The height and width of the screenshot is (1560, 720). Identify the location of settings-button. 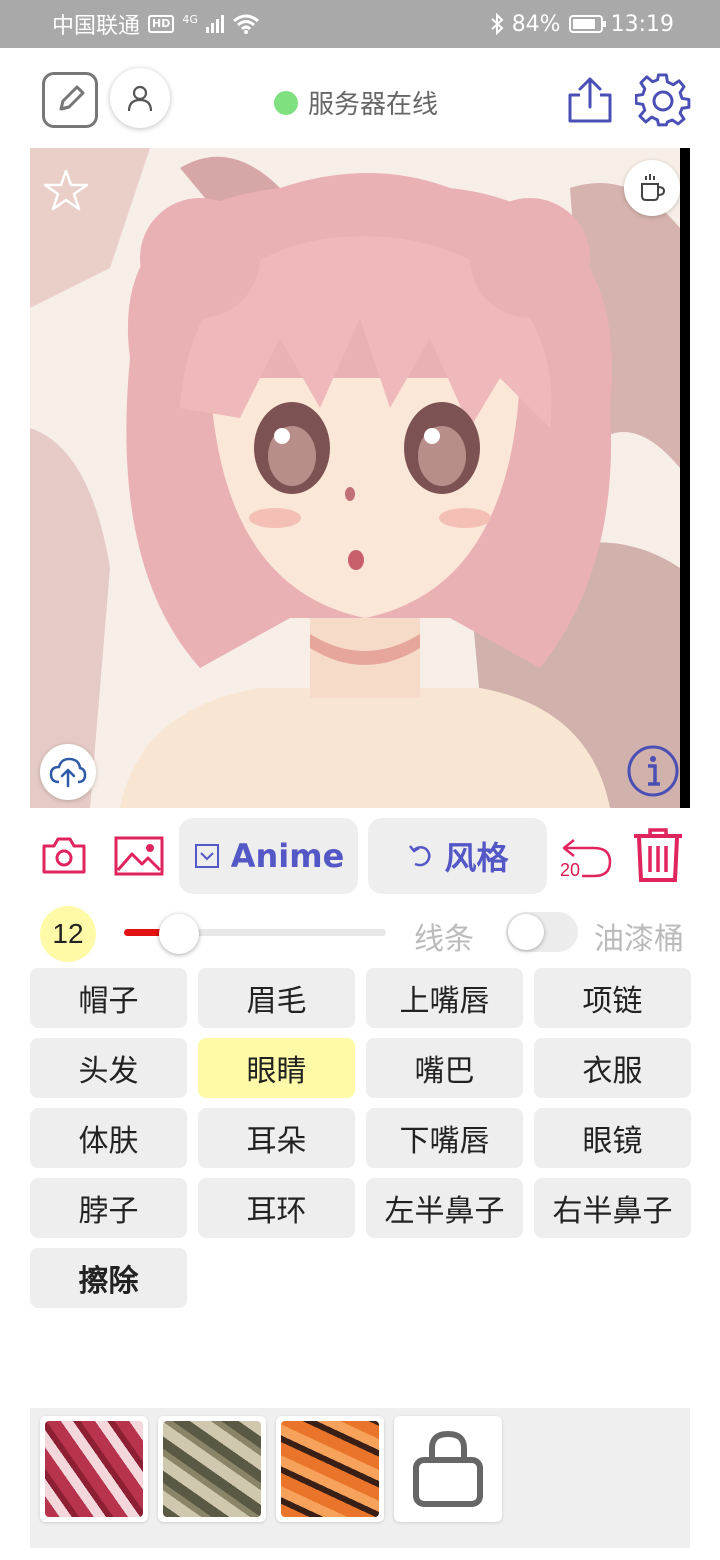
(663, 101).